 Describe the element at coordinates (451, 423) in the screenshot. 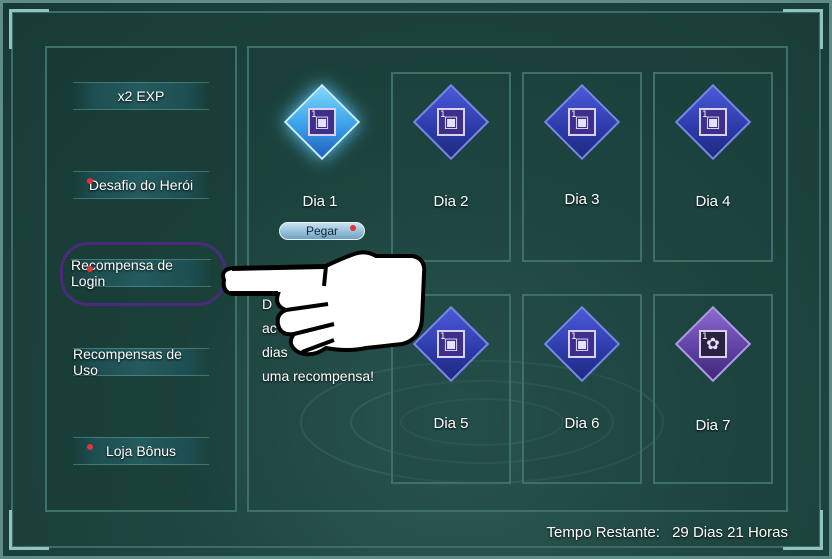

I see `day-label: Dia 5` at that location.